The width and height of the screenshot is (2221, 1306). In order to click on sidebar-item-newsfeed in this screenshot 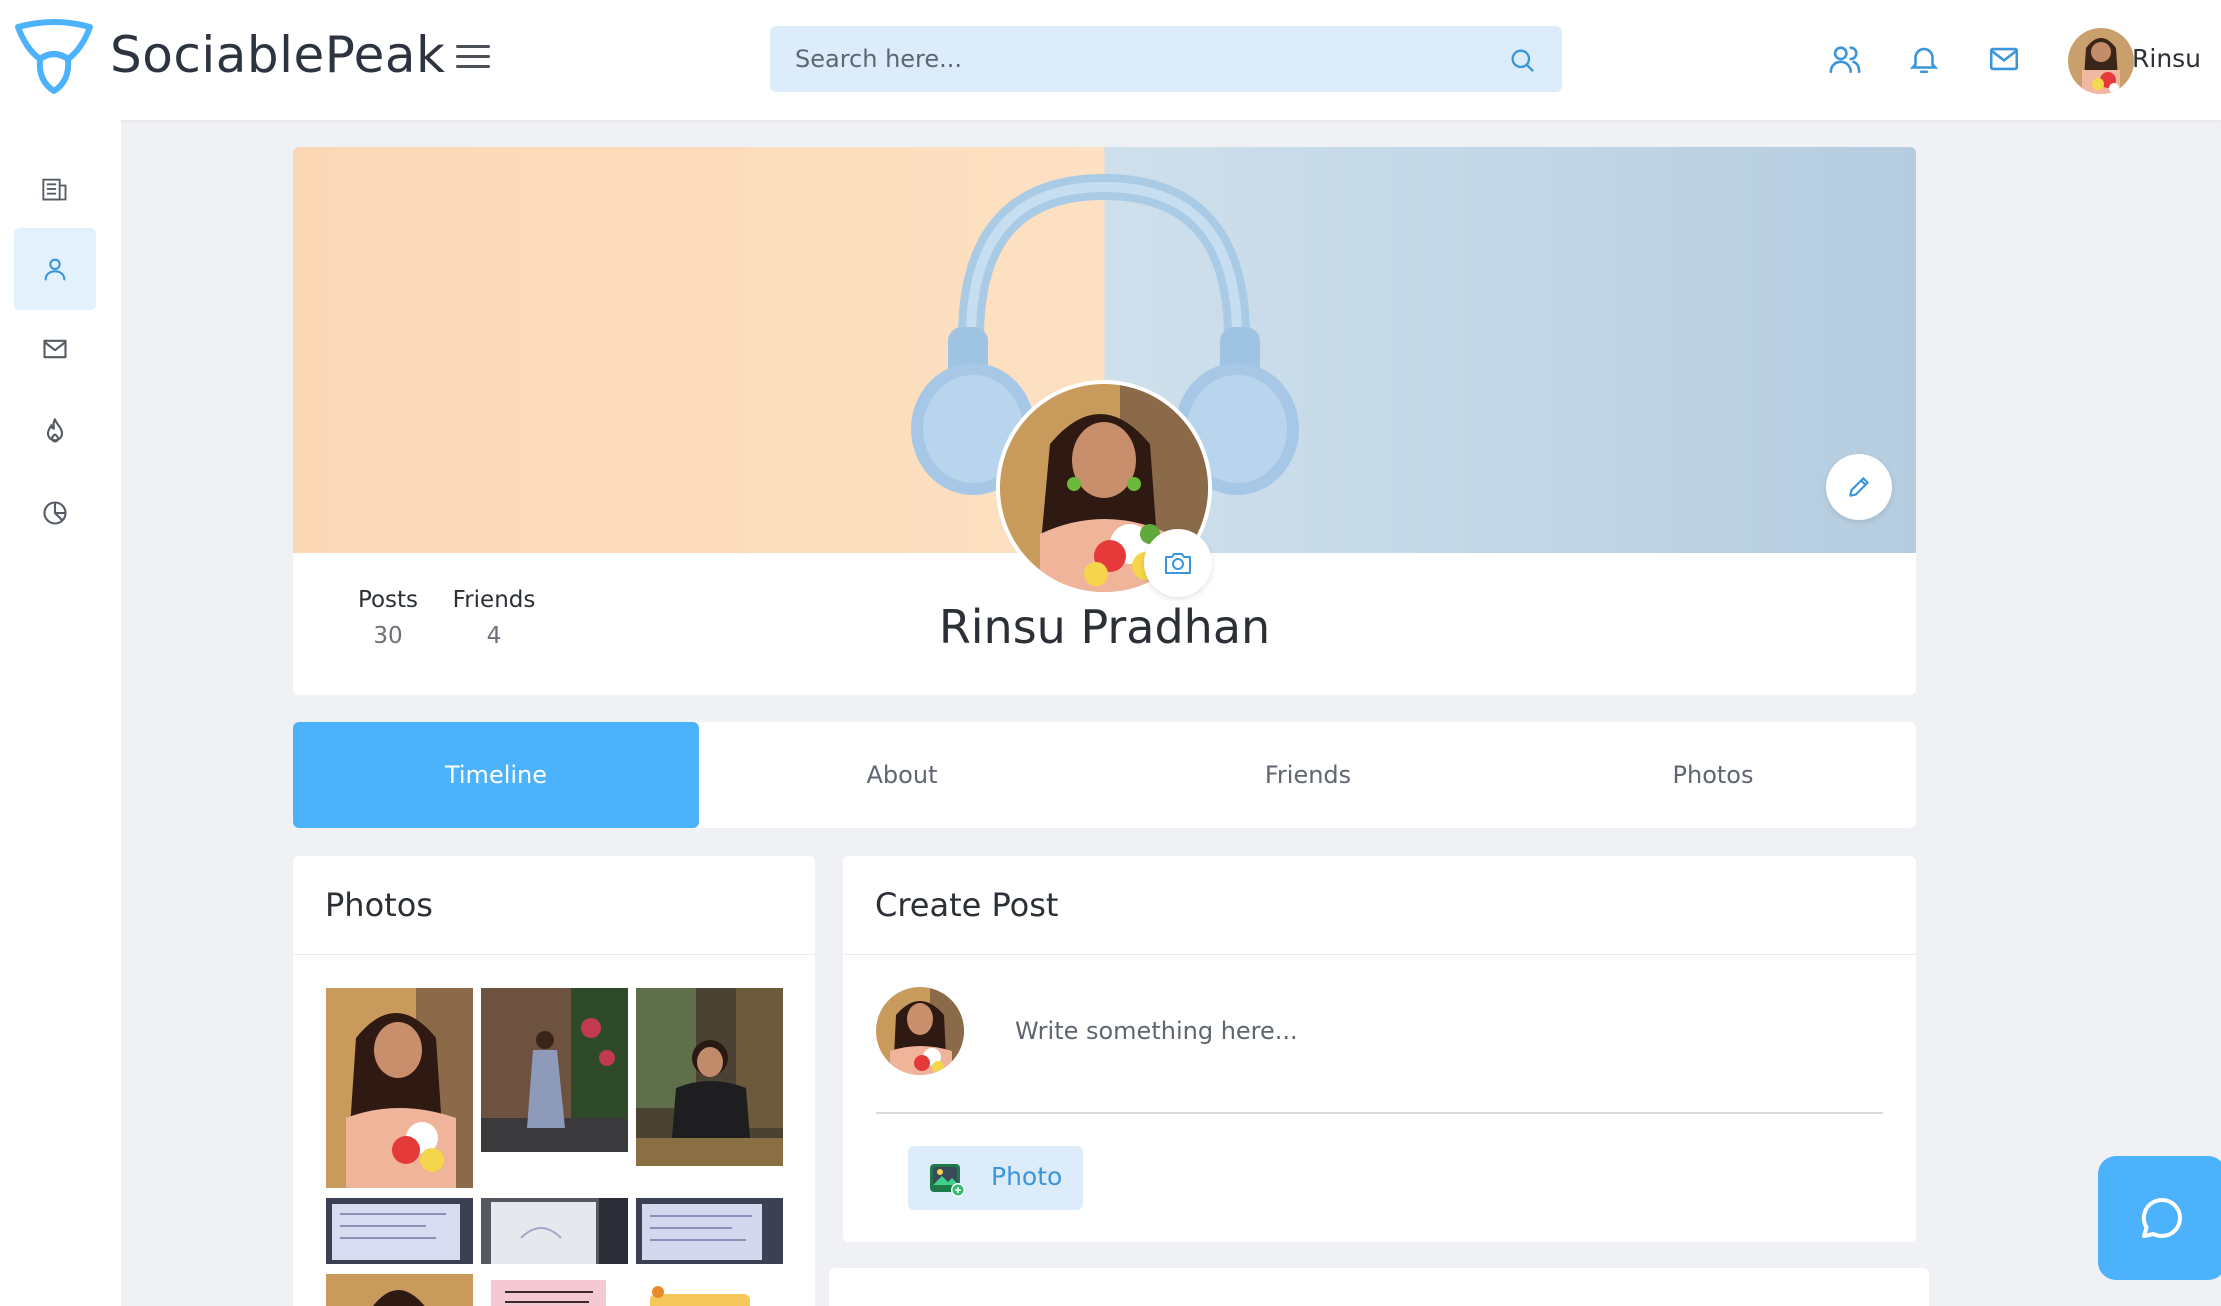, I will do `click(55, 189)`.